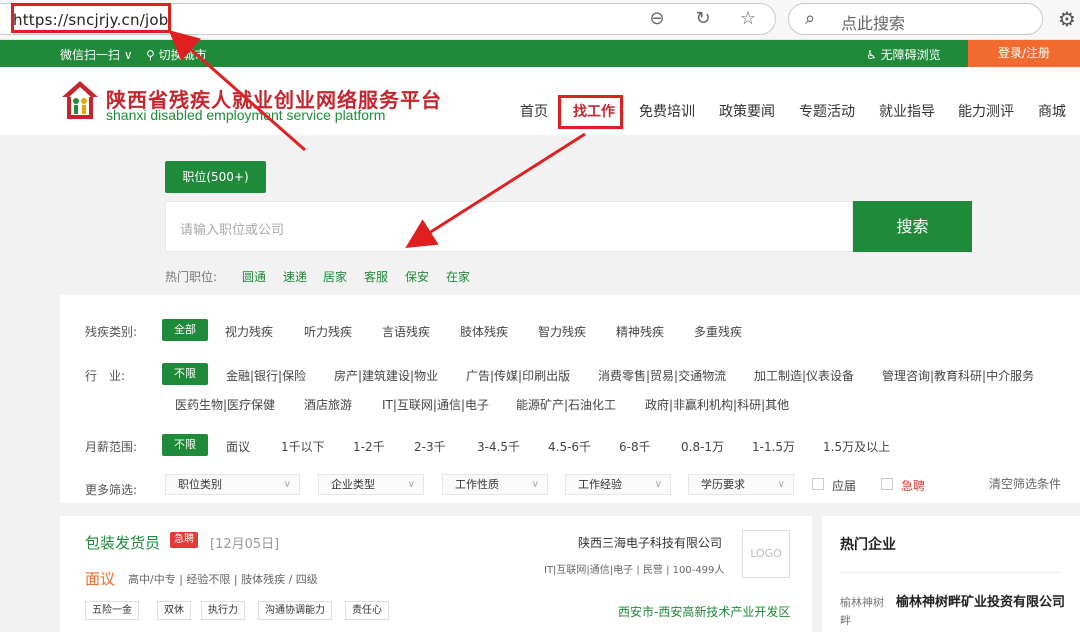 This screenshot has width=1080, height=632. Describe the element at coordinates (981, 603) in the screenshot. I see `hot-company-name: 榆林神树畔矿业投资有限公司` at that location.